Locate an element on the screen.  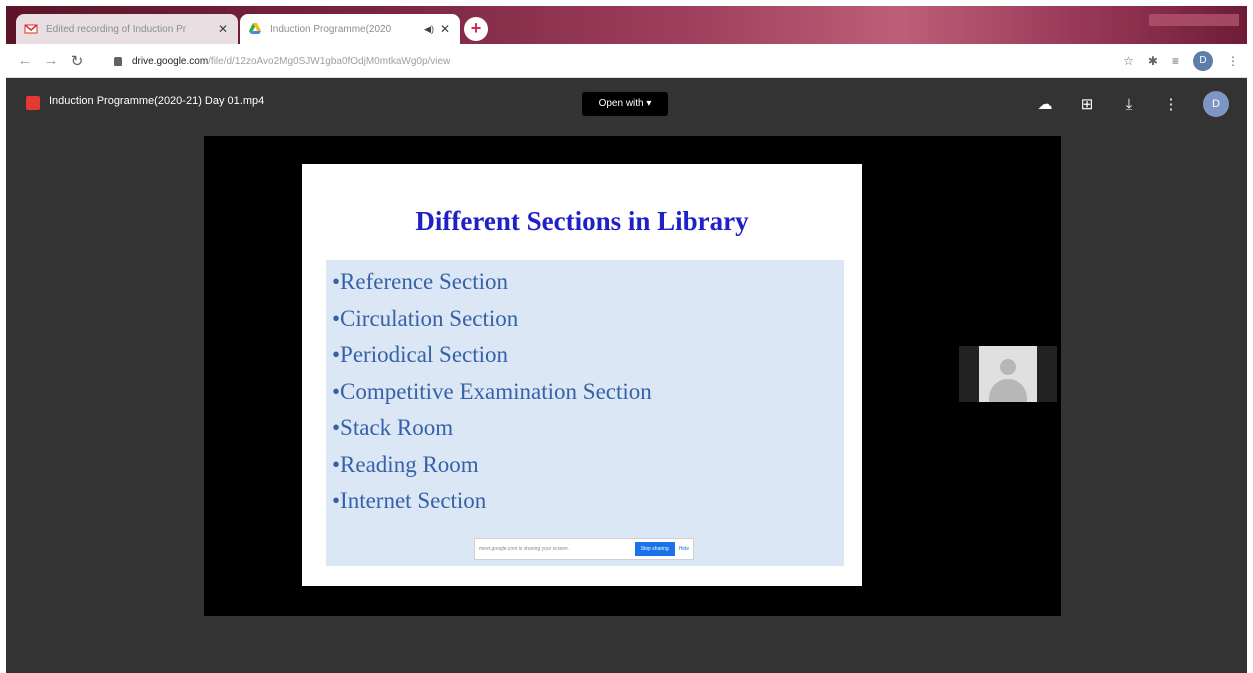
default-avatar-icon is located at coordinates (1008, 374).